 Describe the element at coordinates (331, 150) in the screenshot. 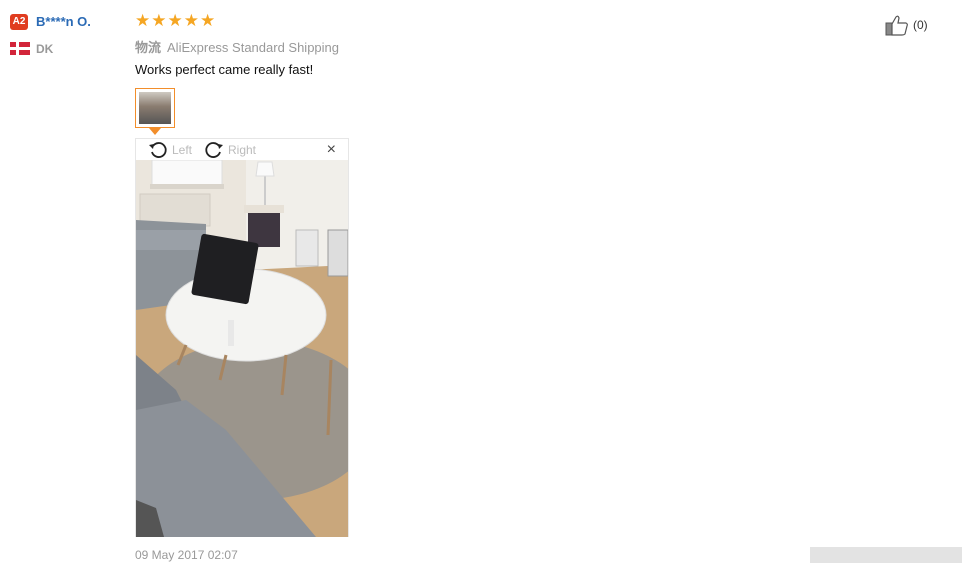

I see `close-viewer-button: ×` at that location.